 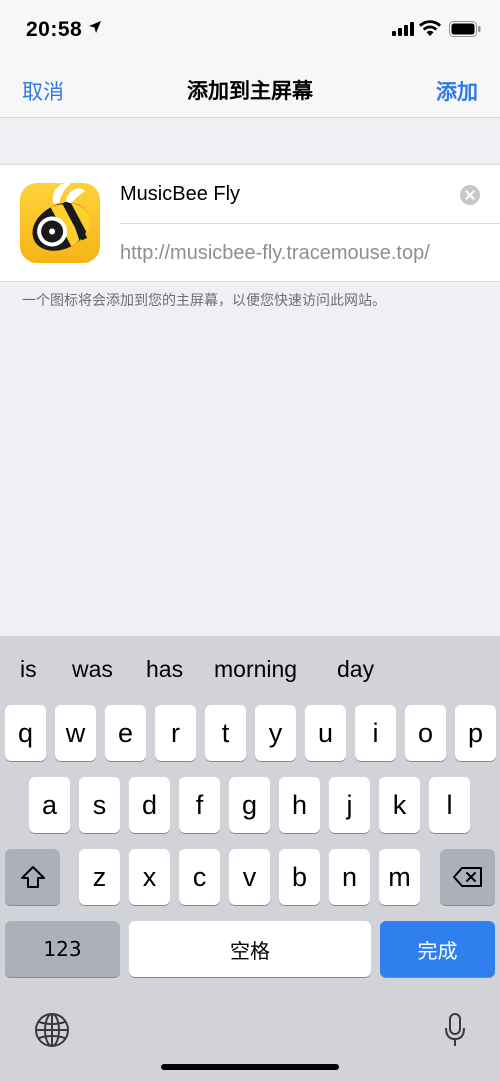 What do you see at coordinates (149, 805) in the screenshot?
I see `key-d: d` at bounding box center [149, 805].